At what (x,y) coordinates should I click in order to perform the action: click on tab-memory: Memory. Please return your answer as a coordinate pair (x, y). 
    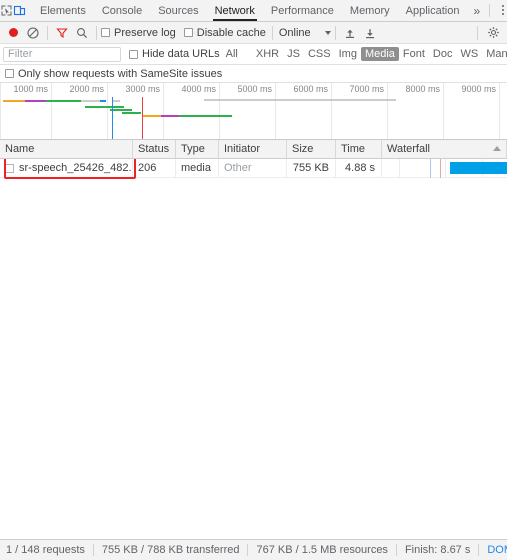
    Looking at the image, I should click on (370, 10).